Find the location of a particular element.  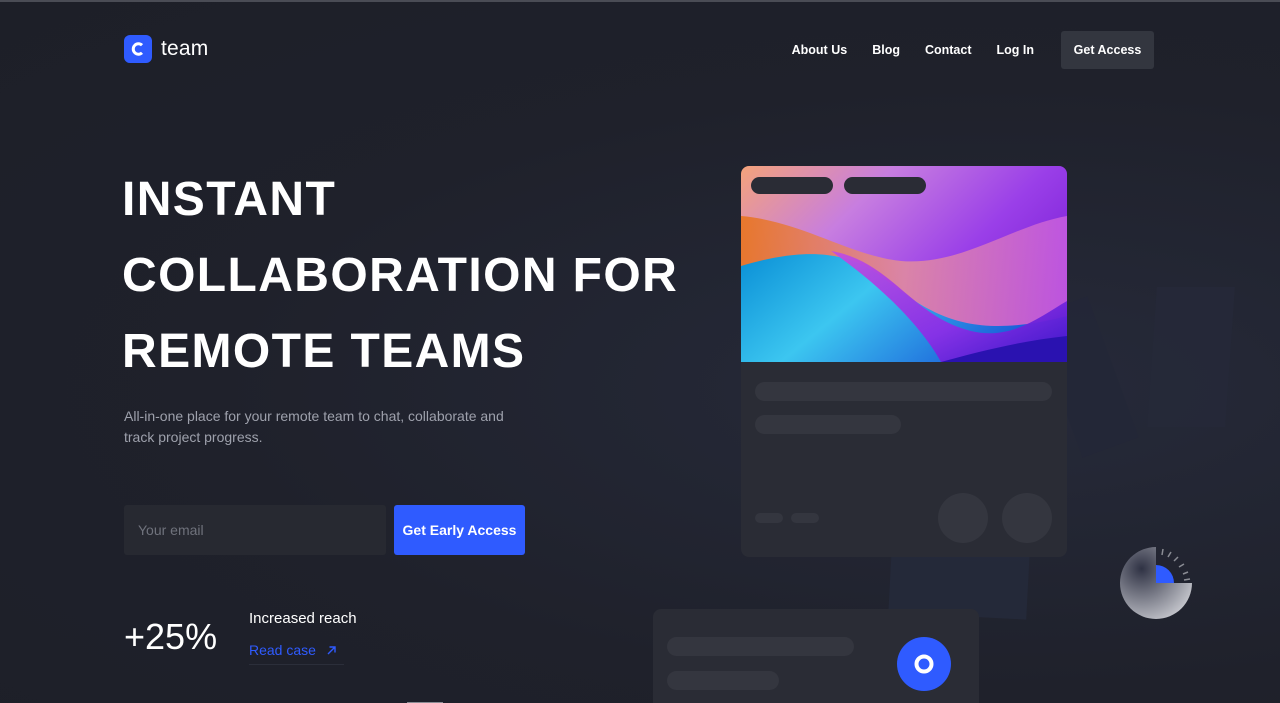

logo: team is located at coordinates (166, 49).